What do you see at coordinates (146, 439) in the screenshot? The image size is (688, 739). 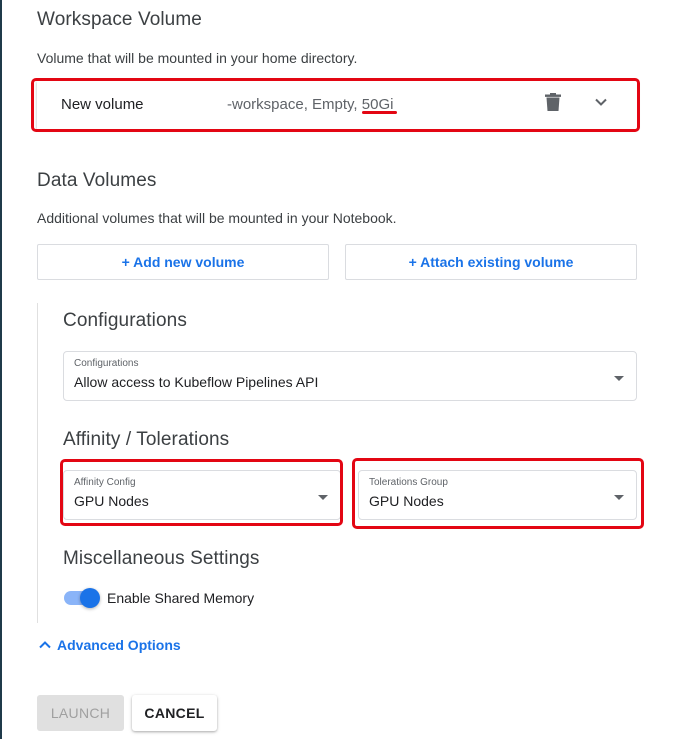 I see `affinity-tolerations-title: Affinity / Tolerations` at bounding box center [146, 439].